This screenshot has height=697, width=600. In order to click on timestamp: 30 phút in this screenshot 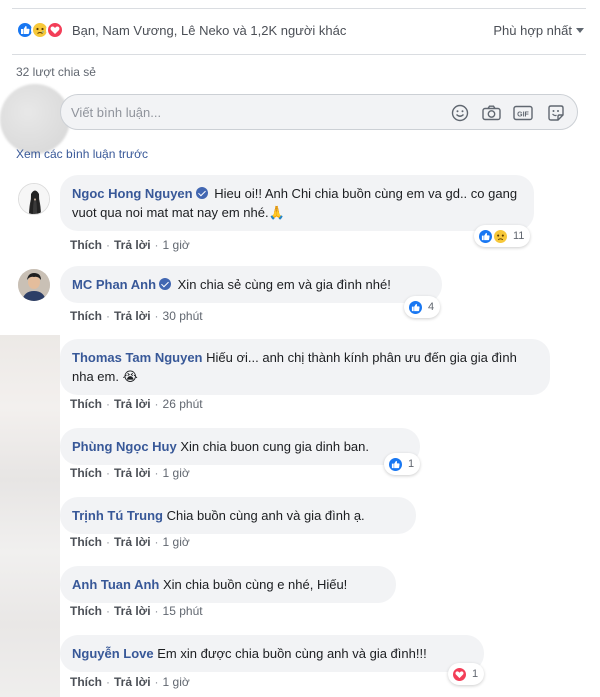, I will do `click(183, 316)`.